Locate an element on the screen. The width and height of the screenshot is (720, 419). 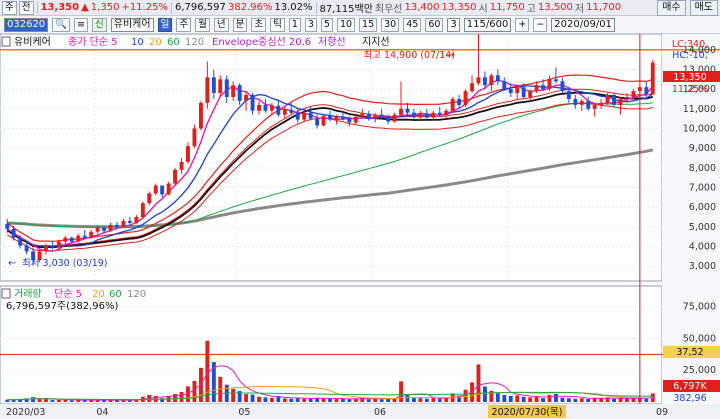
buy-button: 매수 is located at coordinates (671, 8).